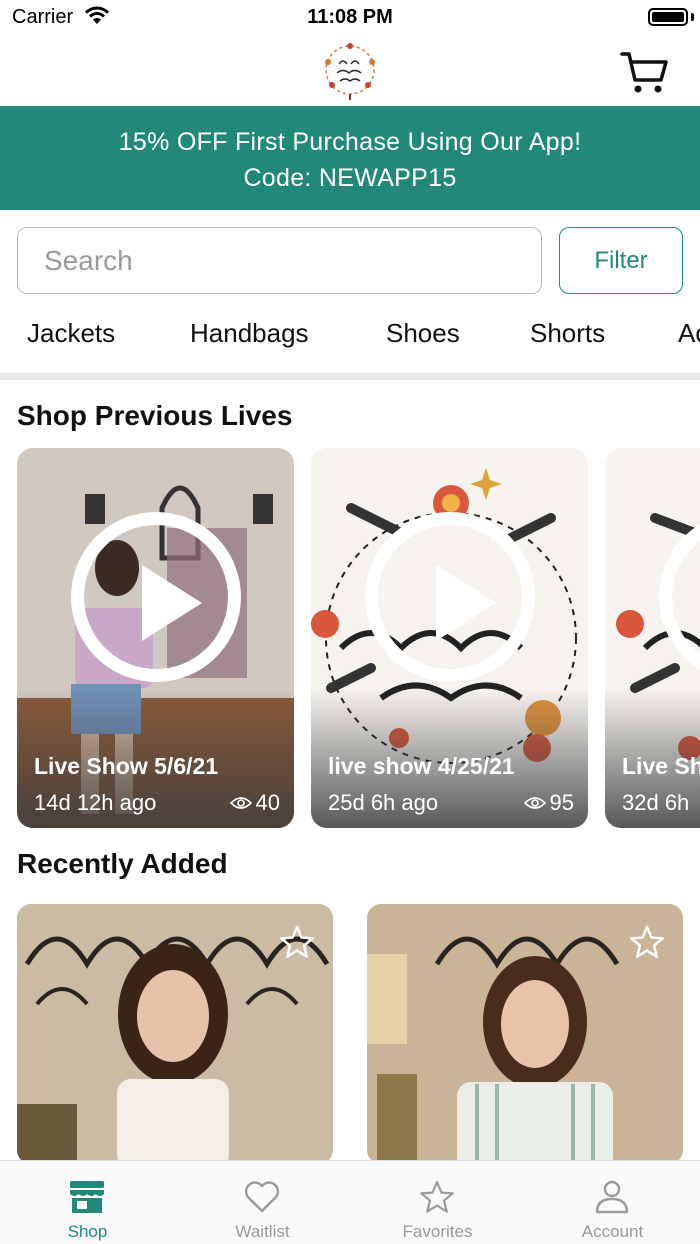  I want to click on tab-bar: Shop Waitlist Favorites Account, so click(350, 1202).